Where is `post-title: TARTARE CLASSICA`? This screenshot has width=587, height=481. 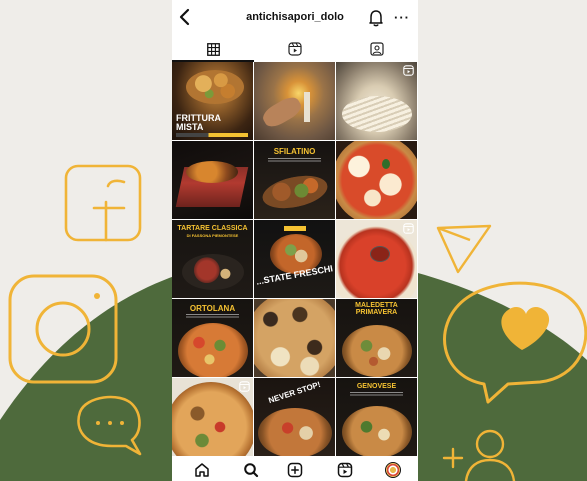
post-title: TARTARE CLASSICA is located at coordinates (212, 228).